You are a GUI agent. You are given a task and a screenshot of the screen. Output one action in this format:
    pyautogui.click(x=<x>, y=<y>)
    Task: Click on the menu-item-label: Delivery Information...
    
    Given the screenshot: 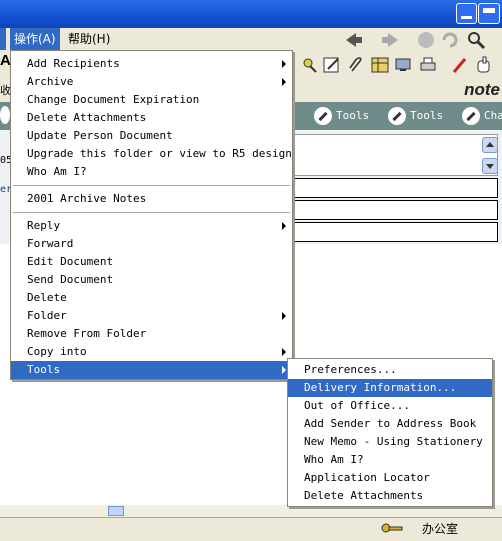 What is the action you would take?
    pyautogui.click(x=380, y=387)
    